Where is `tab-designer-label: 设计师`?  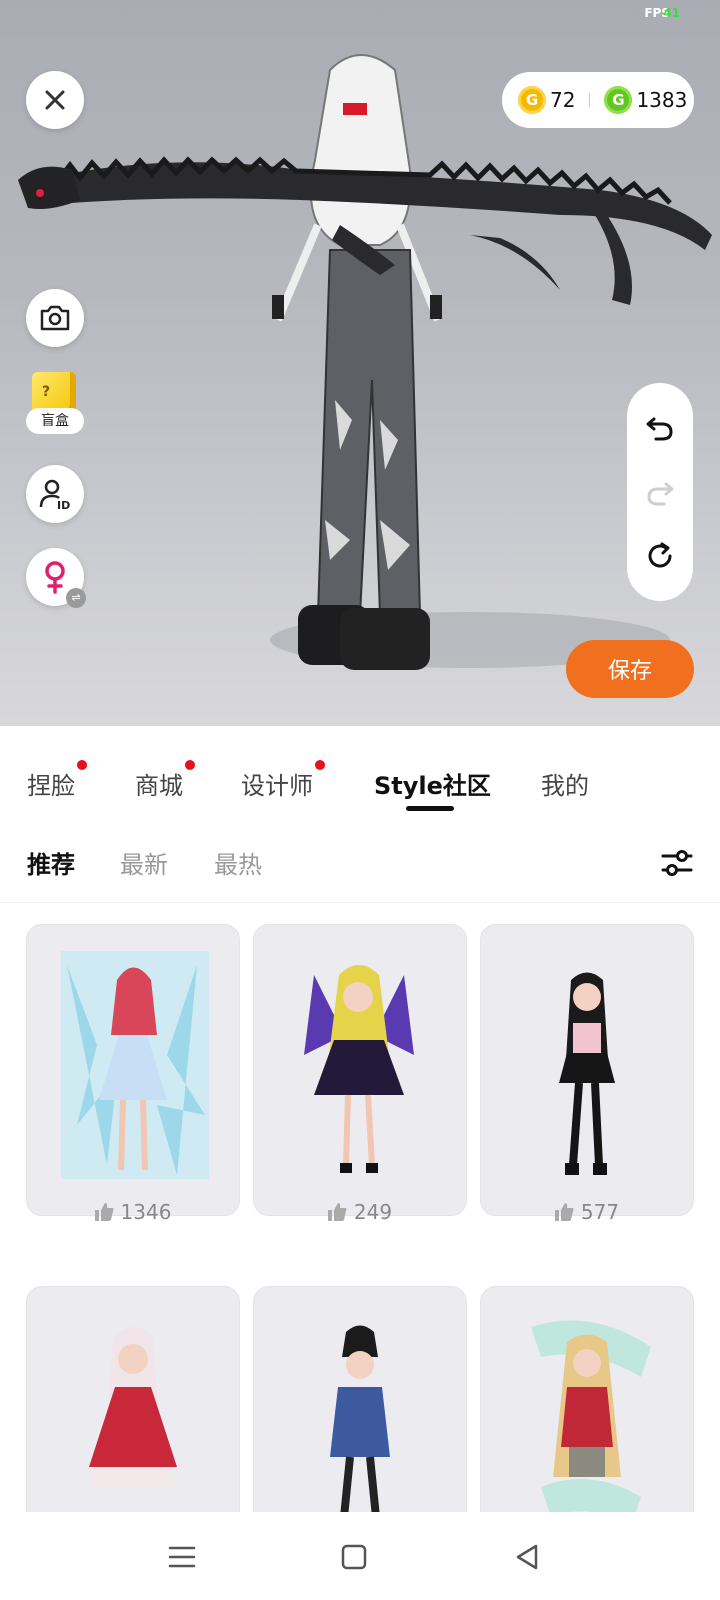
tab-designer-label: 设计师 is located at coordinates (277, 786).